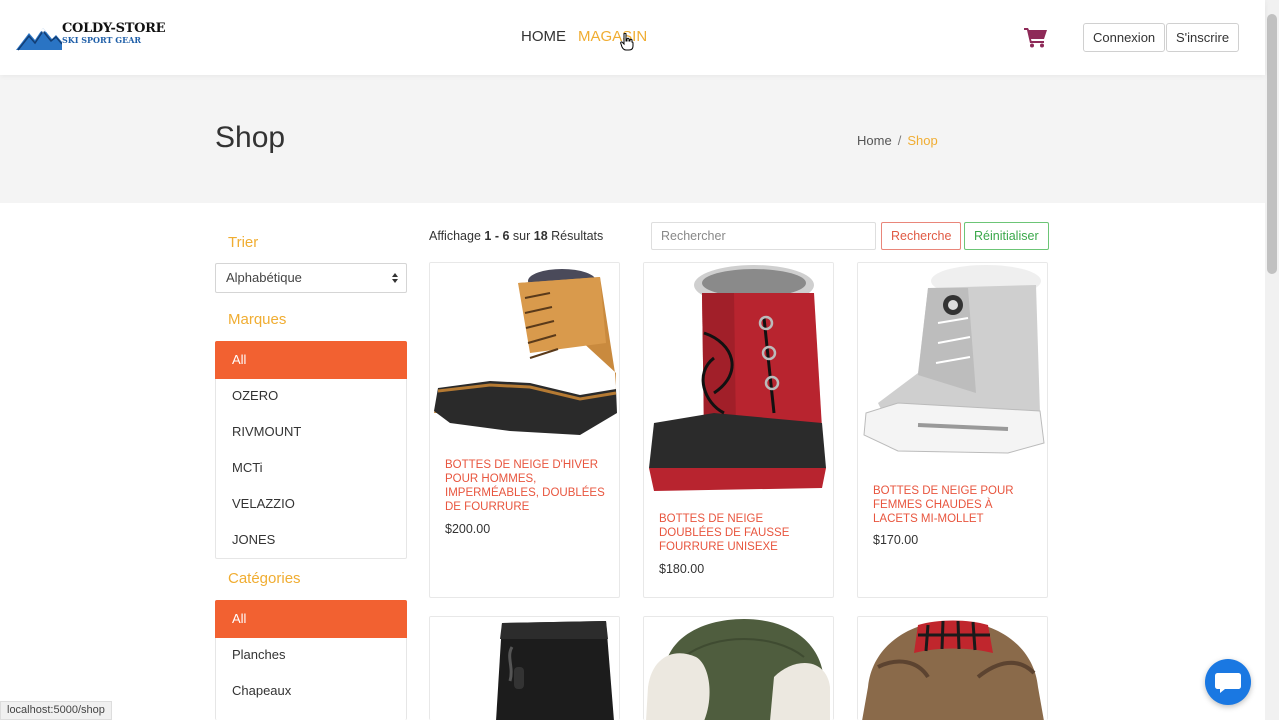 The image size is (1279, 720). Describe the element at coordinates (114, 28) in the screenshot. I see `logo-title: COLDY-STORE` at that location.